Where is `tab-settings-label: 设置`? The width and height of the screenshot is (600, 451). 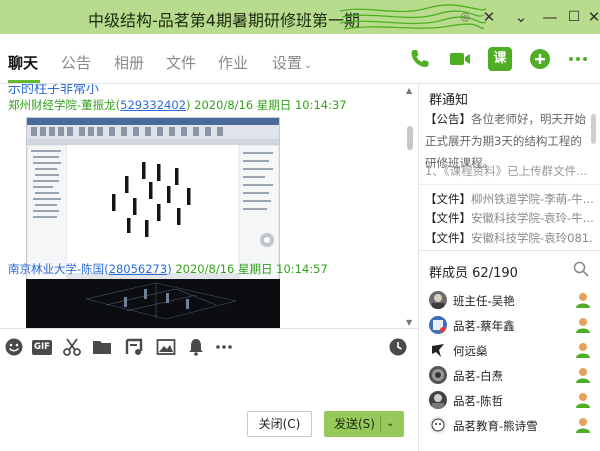
tab-settings-label: 设置 is located at coordinates (287, 63).